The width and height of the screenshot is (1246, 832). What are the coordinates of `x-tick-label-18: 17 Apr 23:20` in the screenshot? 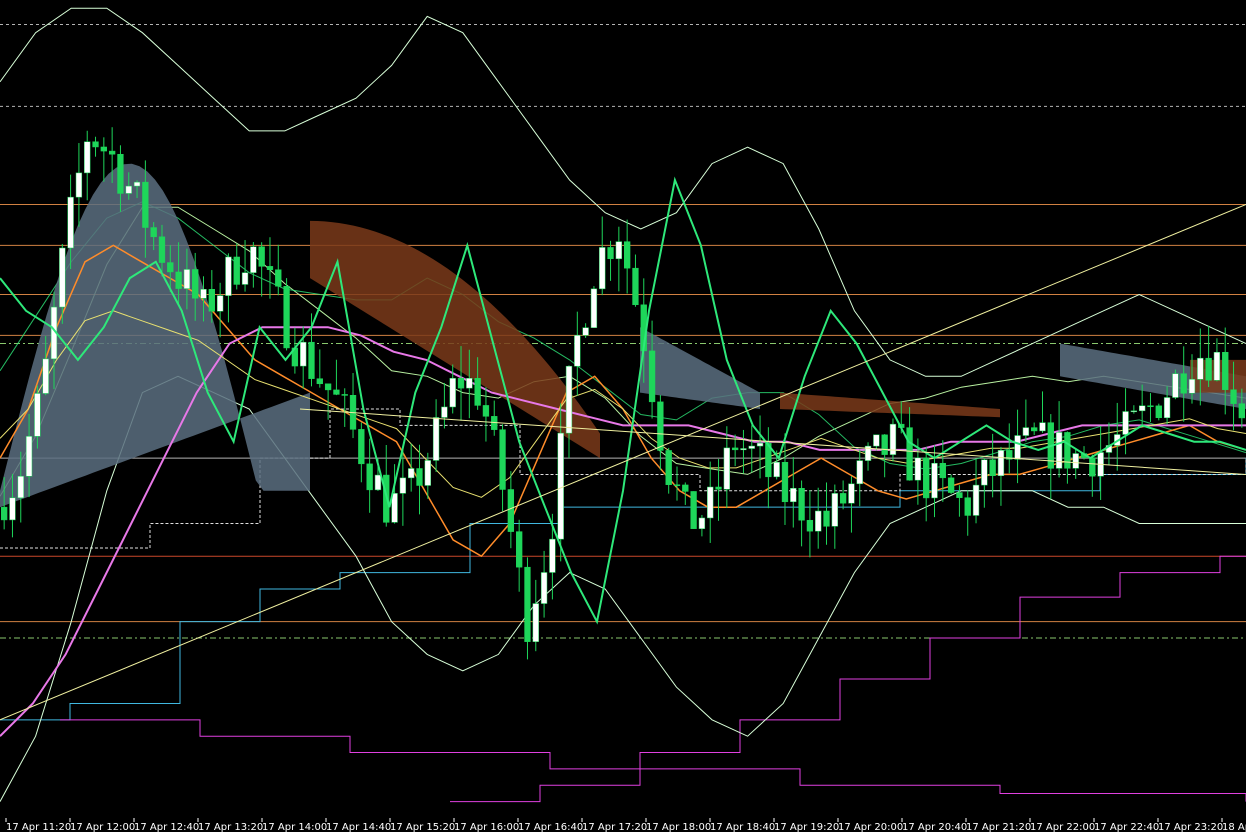 It's located at (1190, 827).